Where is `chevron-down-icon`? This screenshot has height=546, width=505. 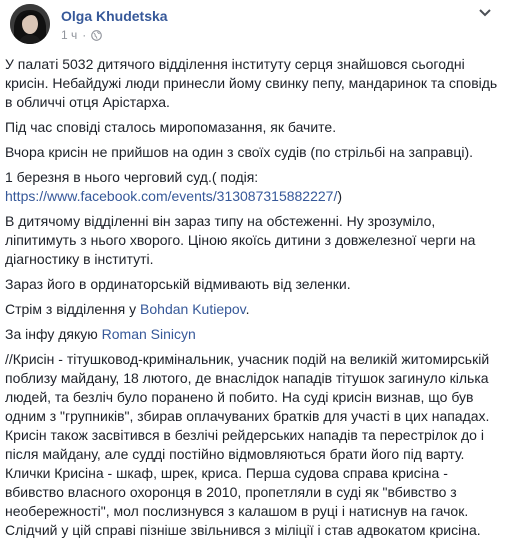
chevron-down-icon is located at coordinates (485, 13).